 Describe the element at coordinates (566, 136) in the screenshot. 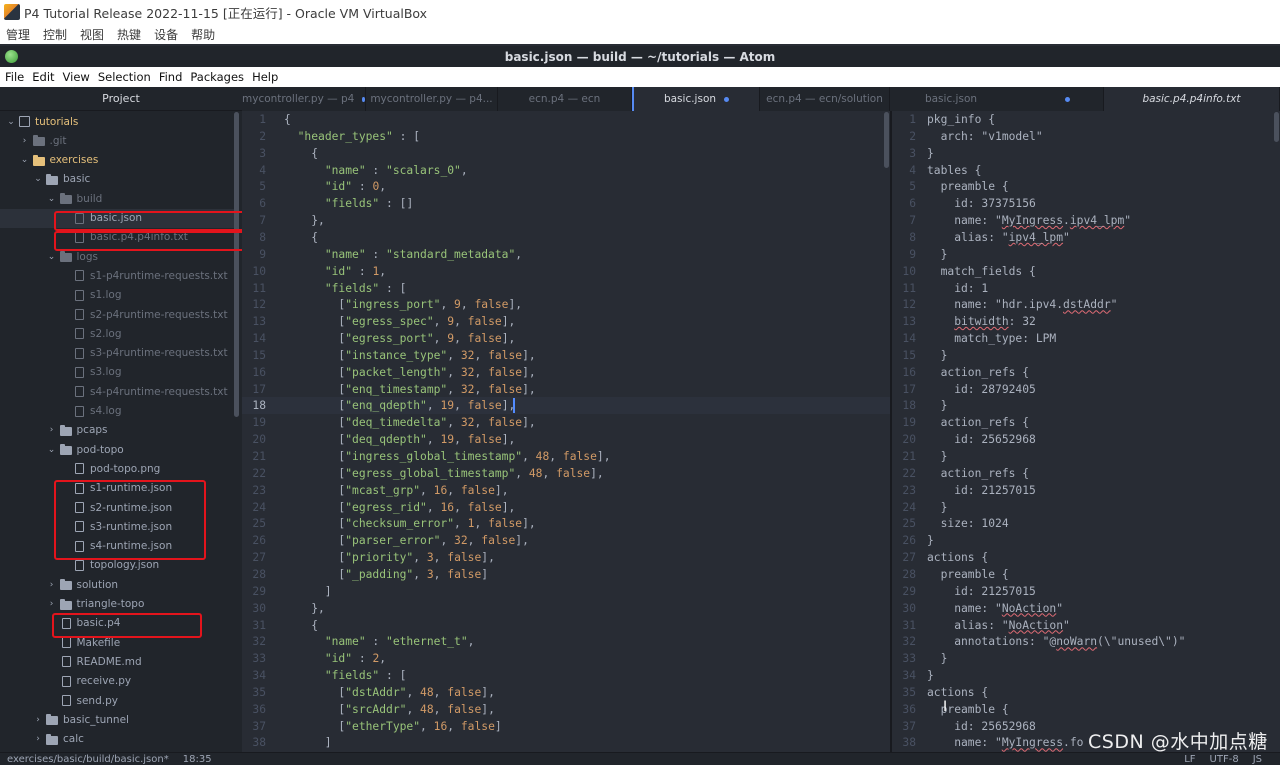

I see `code-line: 2 "header_types" : [` at that location.